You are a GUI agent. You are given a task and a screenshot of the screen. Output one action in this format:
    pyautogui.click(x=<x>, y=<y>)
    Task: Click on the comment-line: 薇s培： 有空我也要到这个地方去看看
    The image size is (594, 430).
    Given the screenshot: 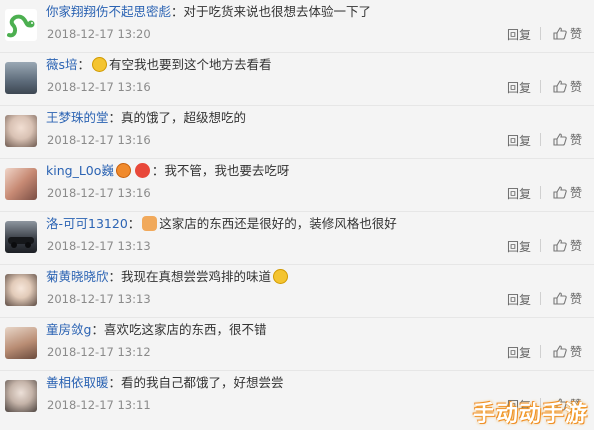 What is the action you would take?
    pyautogui.click(x=159, y=64)
    